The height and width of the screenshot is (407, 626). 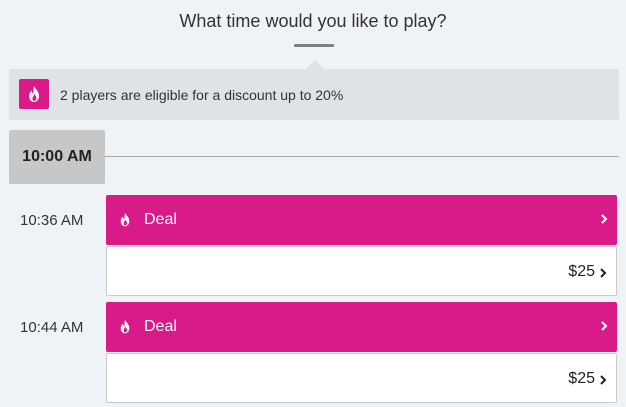 I want to click on slot-time: 10:36 AM, so click(x=52, y=220).